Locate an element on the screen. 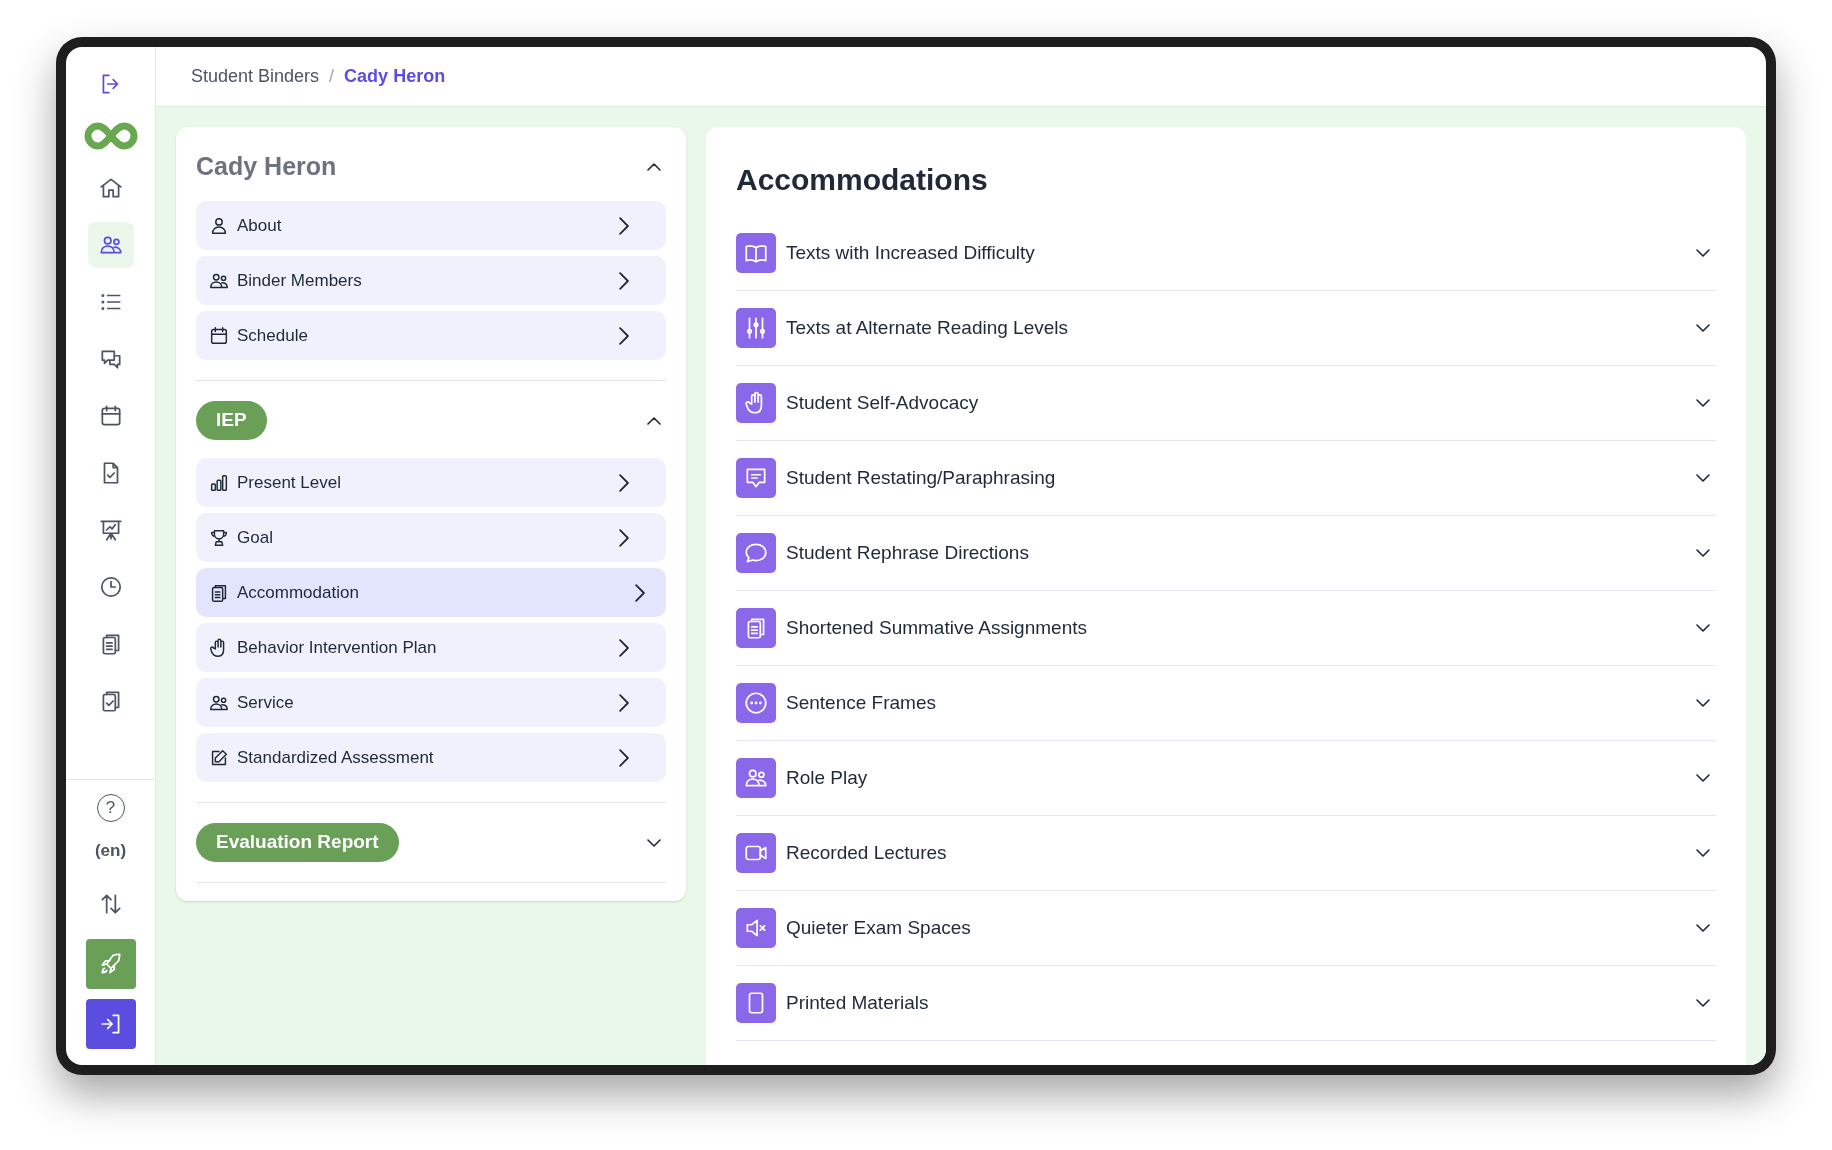 The width and height of the screenshot is (1832, 1150). message-icon is located at coordinates (756, 478).